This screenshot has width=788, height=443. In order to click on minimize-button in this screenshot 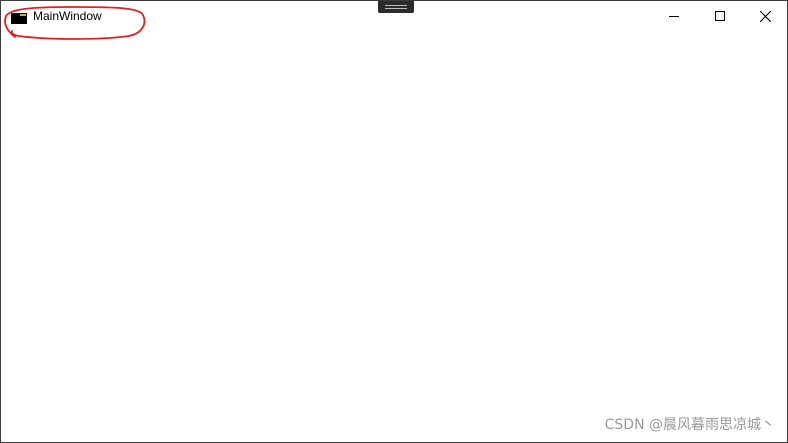, I will do `click(674, 16)`.